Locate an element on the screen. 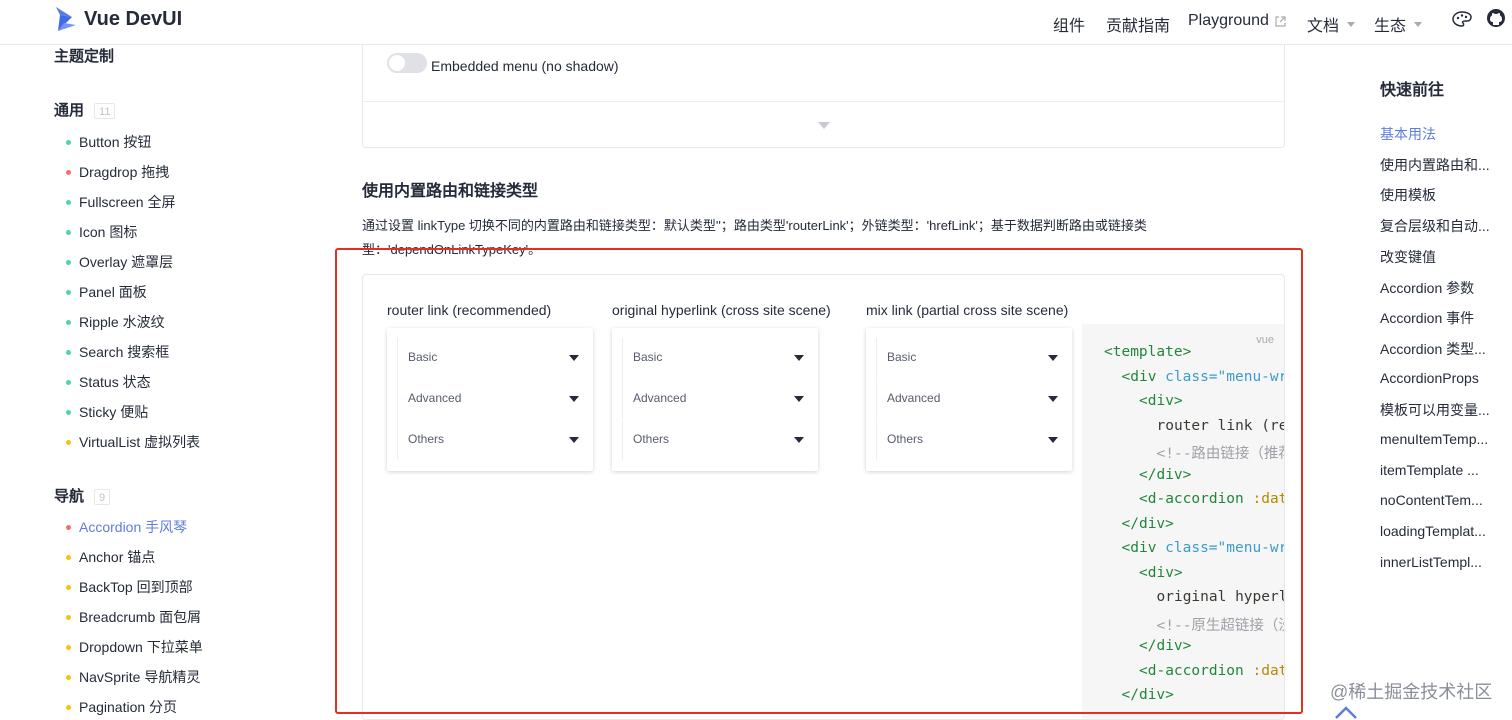 Image resolution: width=1512 pixels, height=720 pixels. sidebar-item-anchor: Anchor 锚点 is located at coordinates (110, 557).